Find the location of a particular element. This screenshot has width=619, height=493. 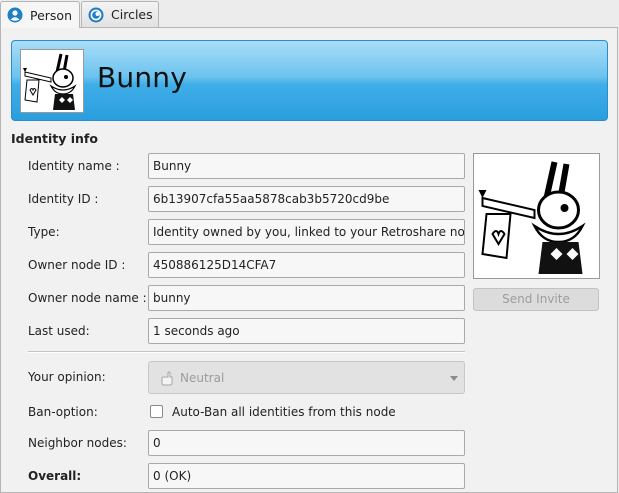

tab-circles: Circles is located at coordinates (120, 14).